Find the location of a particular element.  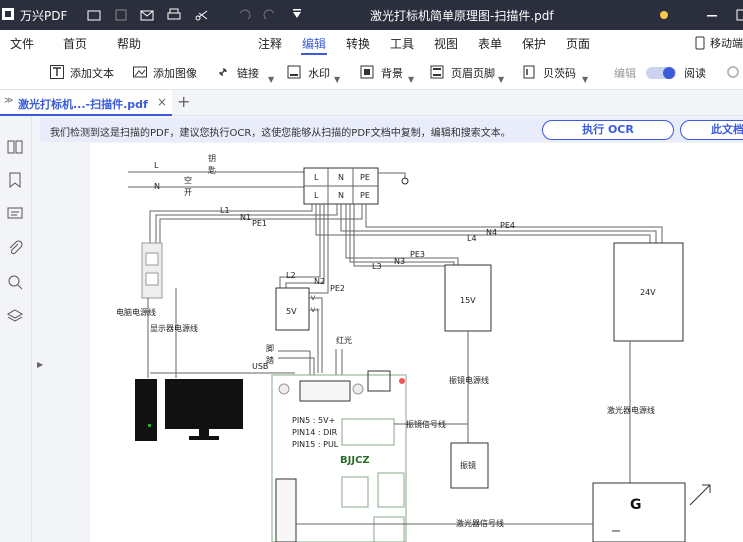

redo-icon is located at coordinates (270, 15).